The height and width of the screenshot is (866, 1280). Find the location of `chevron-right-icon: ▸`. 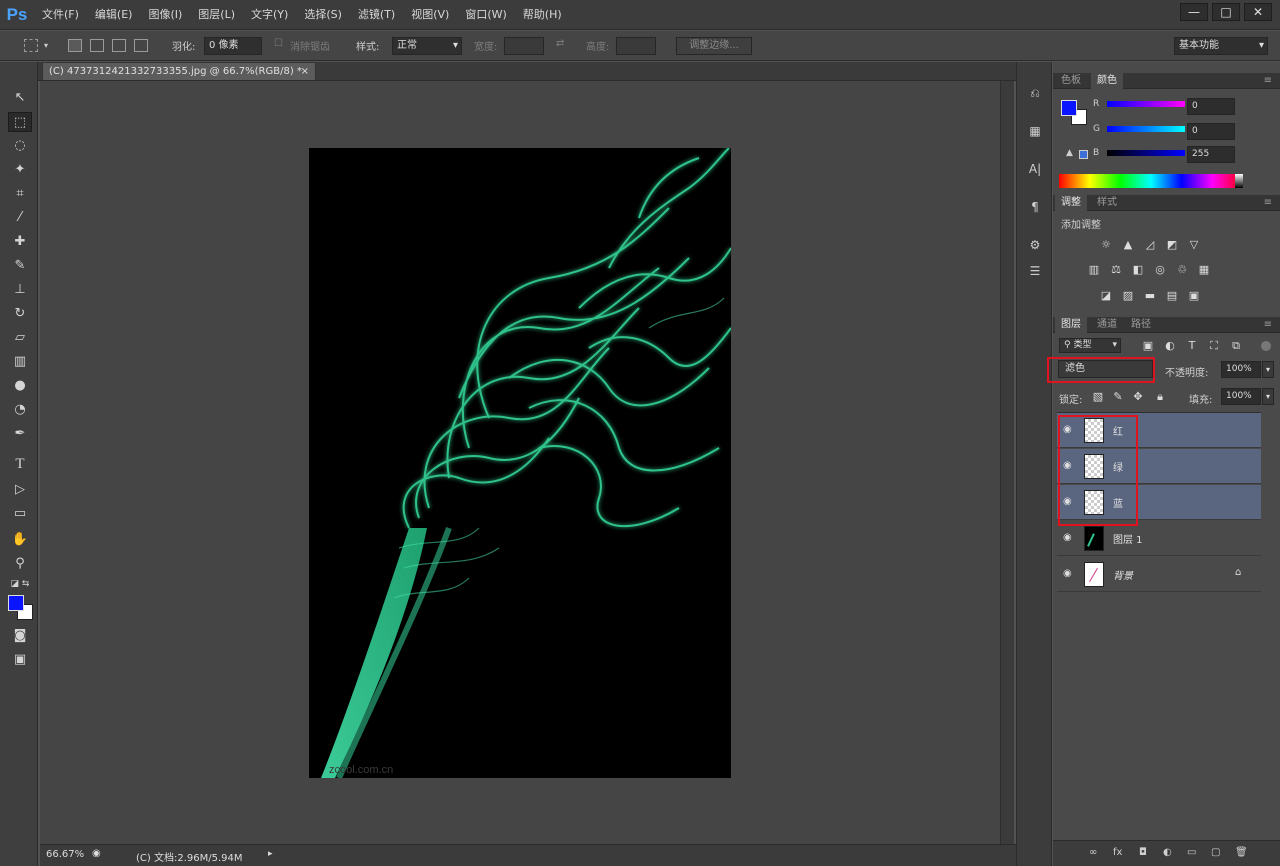

chevron-right-icon: ▸ is located at coordinates (270, 854).